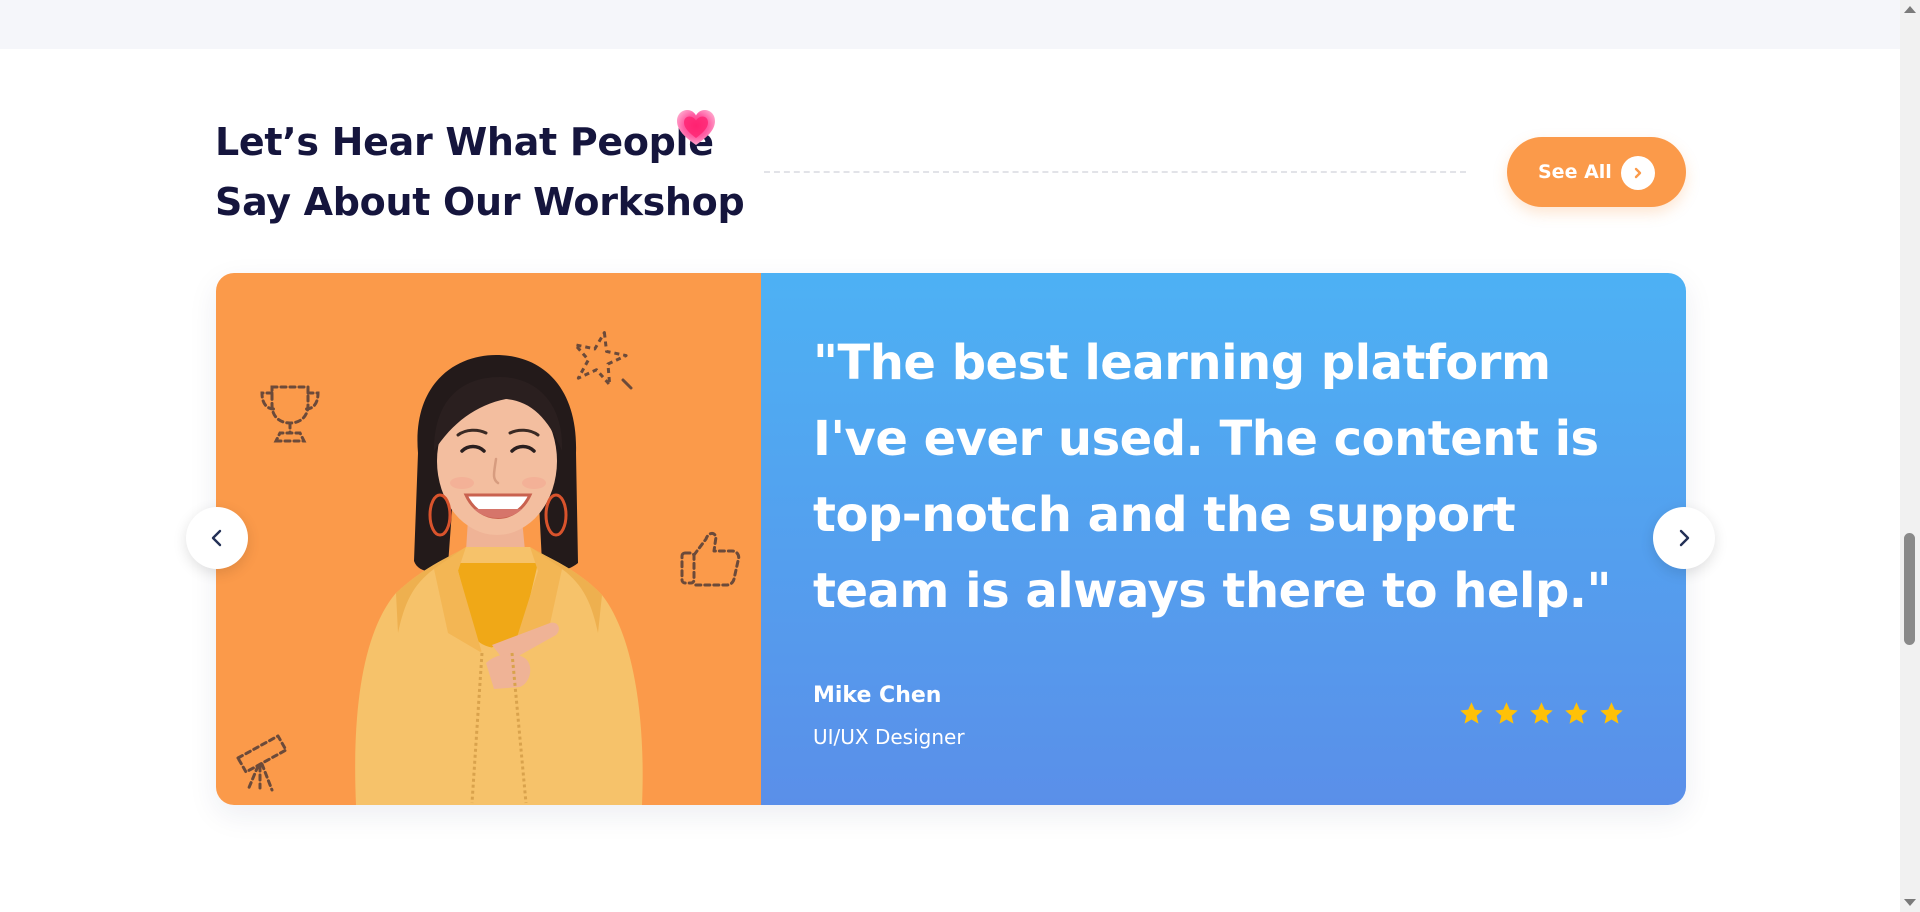  Describe the element at coordinates (1909, 589) in the screenshot. I see `scrollbar-thumb` at that location.